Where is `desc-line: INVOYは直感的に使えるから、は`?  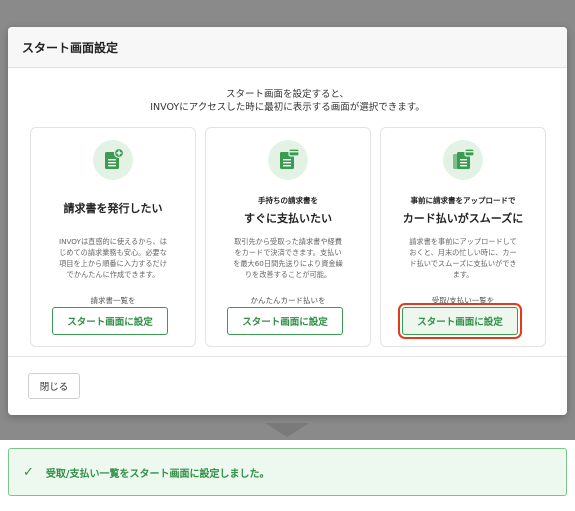
desc-line: INVOYは直感的に使えるから、は is located at coordinates (113, 241).